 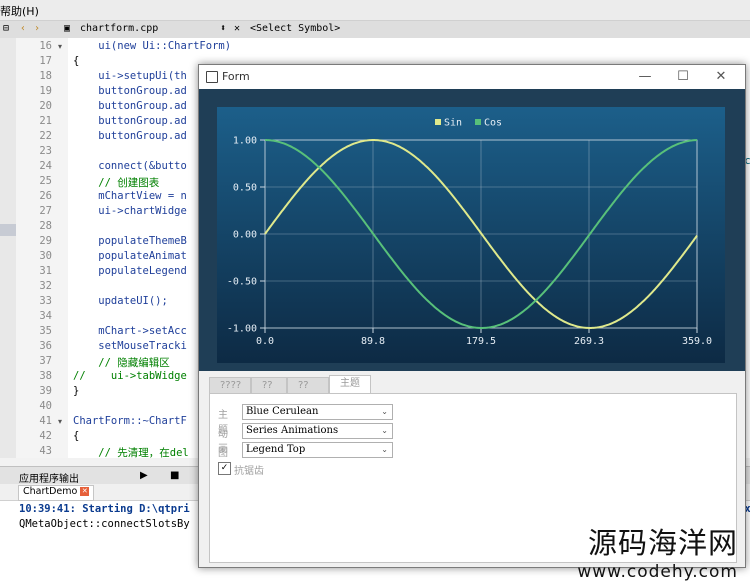 I want to click on settings-tab: ????, so click(x=230, y=385).